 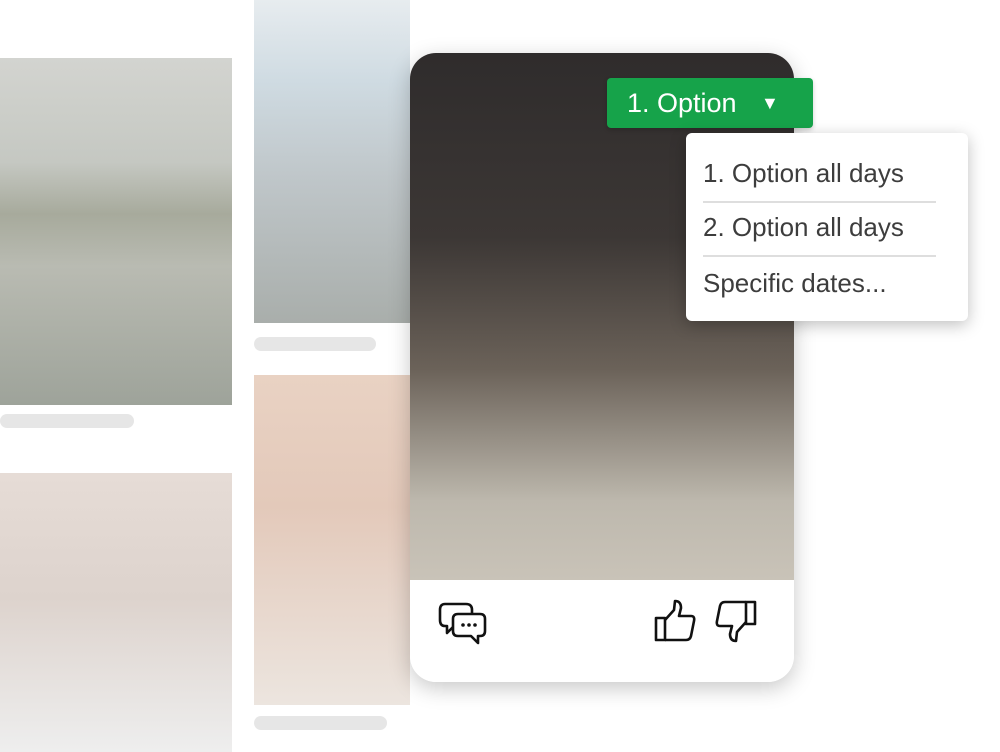 I want to click on caret-down-icon: ▼, so click(x=770, y=103).